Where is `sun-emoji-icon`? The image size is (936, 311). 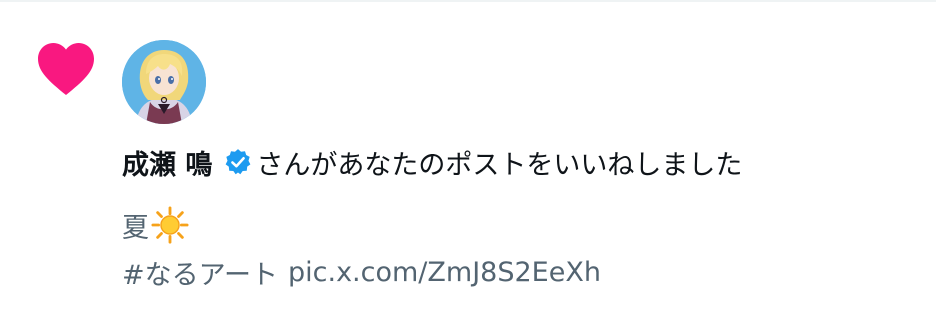 sun-emoji-icon is located at coordinates (170, 225).